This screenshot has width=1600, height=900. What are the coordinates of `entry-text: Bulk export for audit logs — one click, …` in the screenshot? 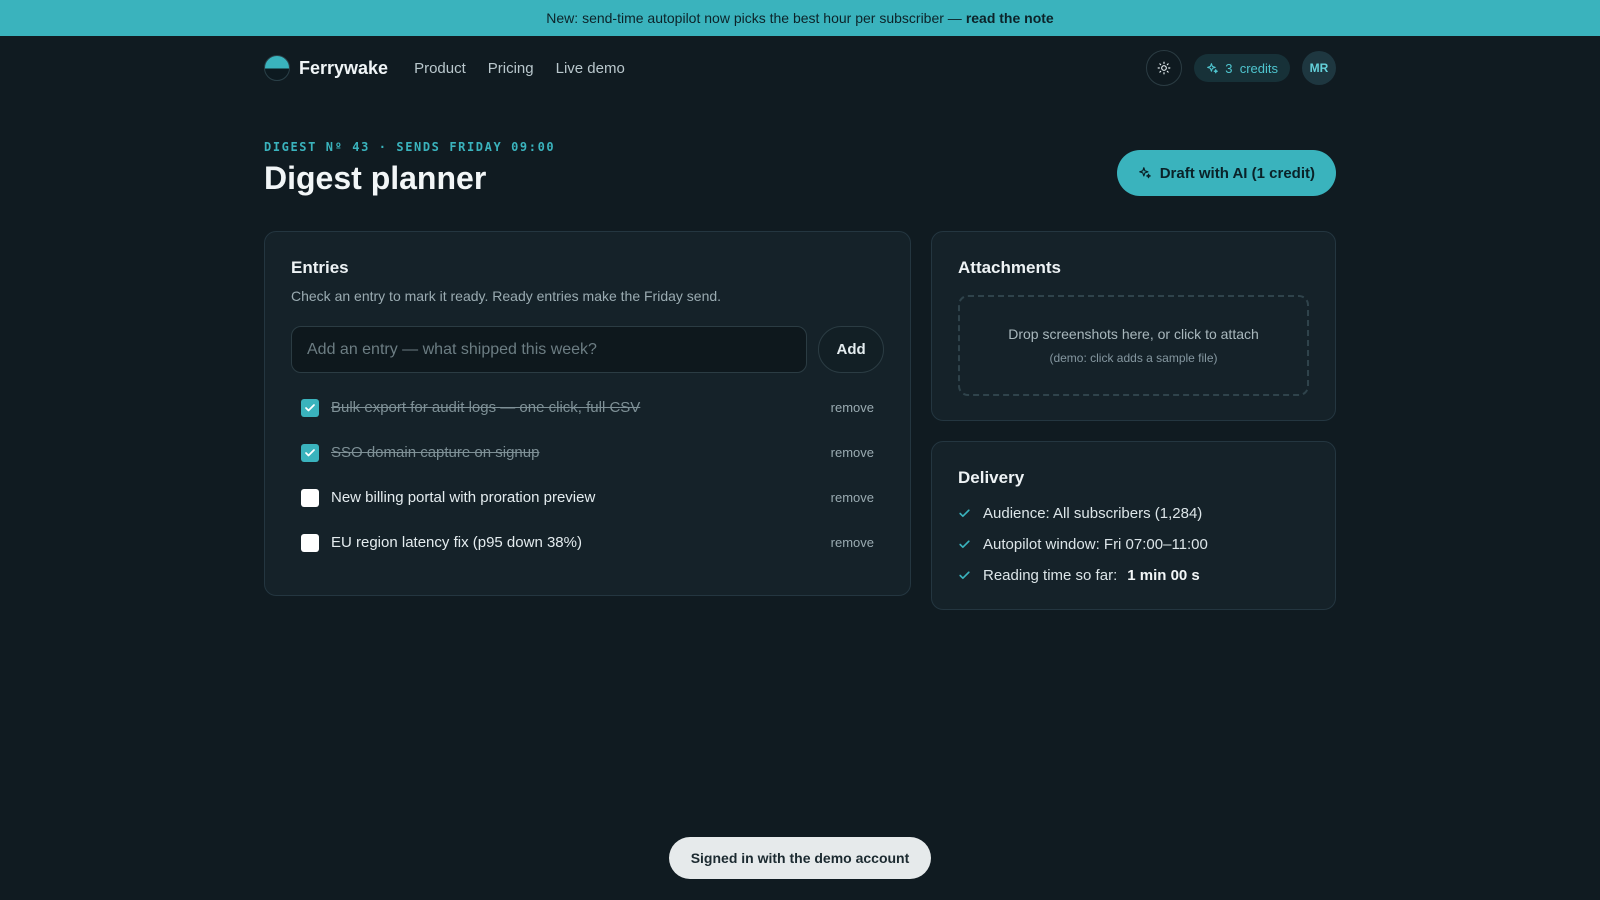 It's located at (486, 407).